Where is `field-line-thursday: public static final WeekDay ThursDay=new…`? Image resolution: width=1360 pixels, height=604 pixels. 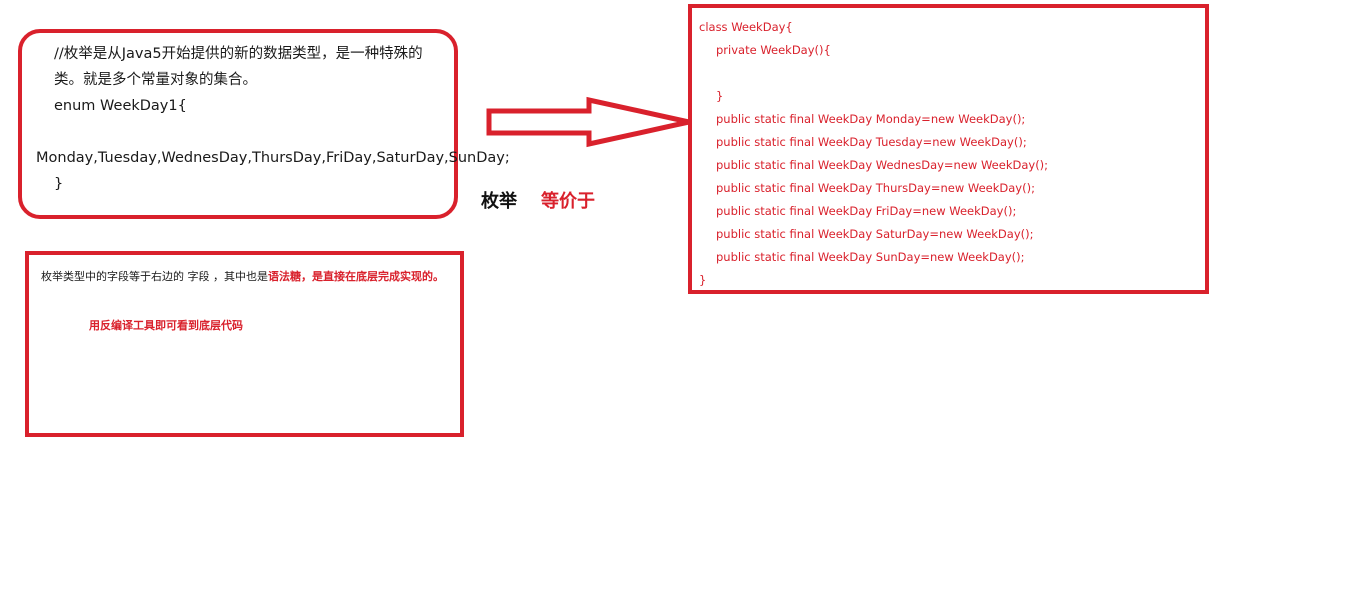
field-line-thursday: public static final WeekDay ThursDay=new… is located at coordinates (875, 188).